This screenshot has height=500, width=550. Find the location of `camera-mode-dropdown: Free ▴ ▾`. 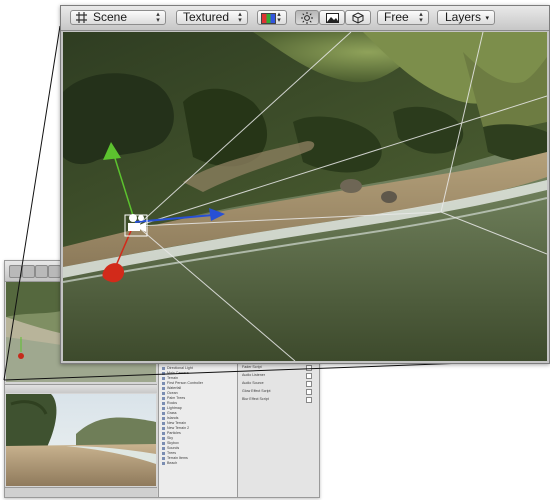

camera-mode-dropdown: Free ▴ ▾ is located at coordinates (403, 17).